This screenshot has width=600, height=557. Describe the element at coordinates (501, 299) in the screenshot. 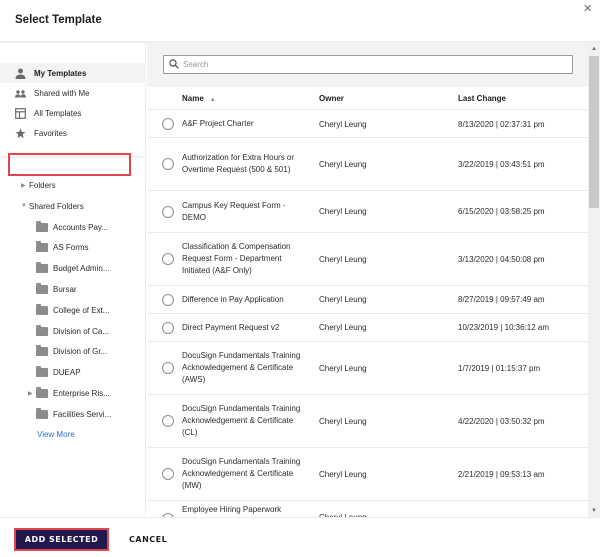

I see `cell-last-change: 8/27/2019 | 09:57:49 am` at that location.